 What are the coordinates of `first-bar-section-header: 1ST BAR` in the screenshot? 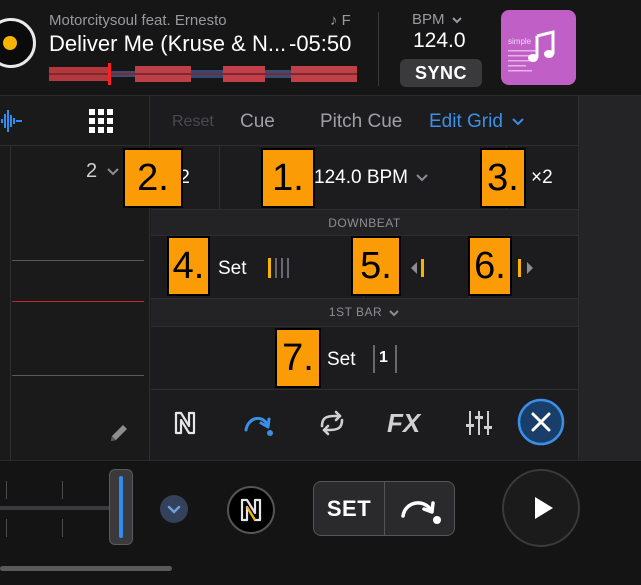 It's located at (364, 313).